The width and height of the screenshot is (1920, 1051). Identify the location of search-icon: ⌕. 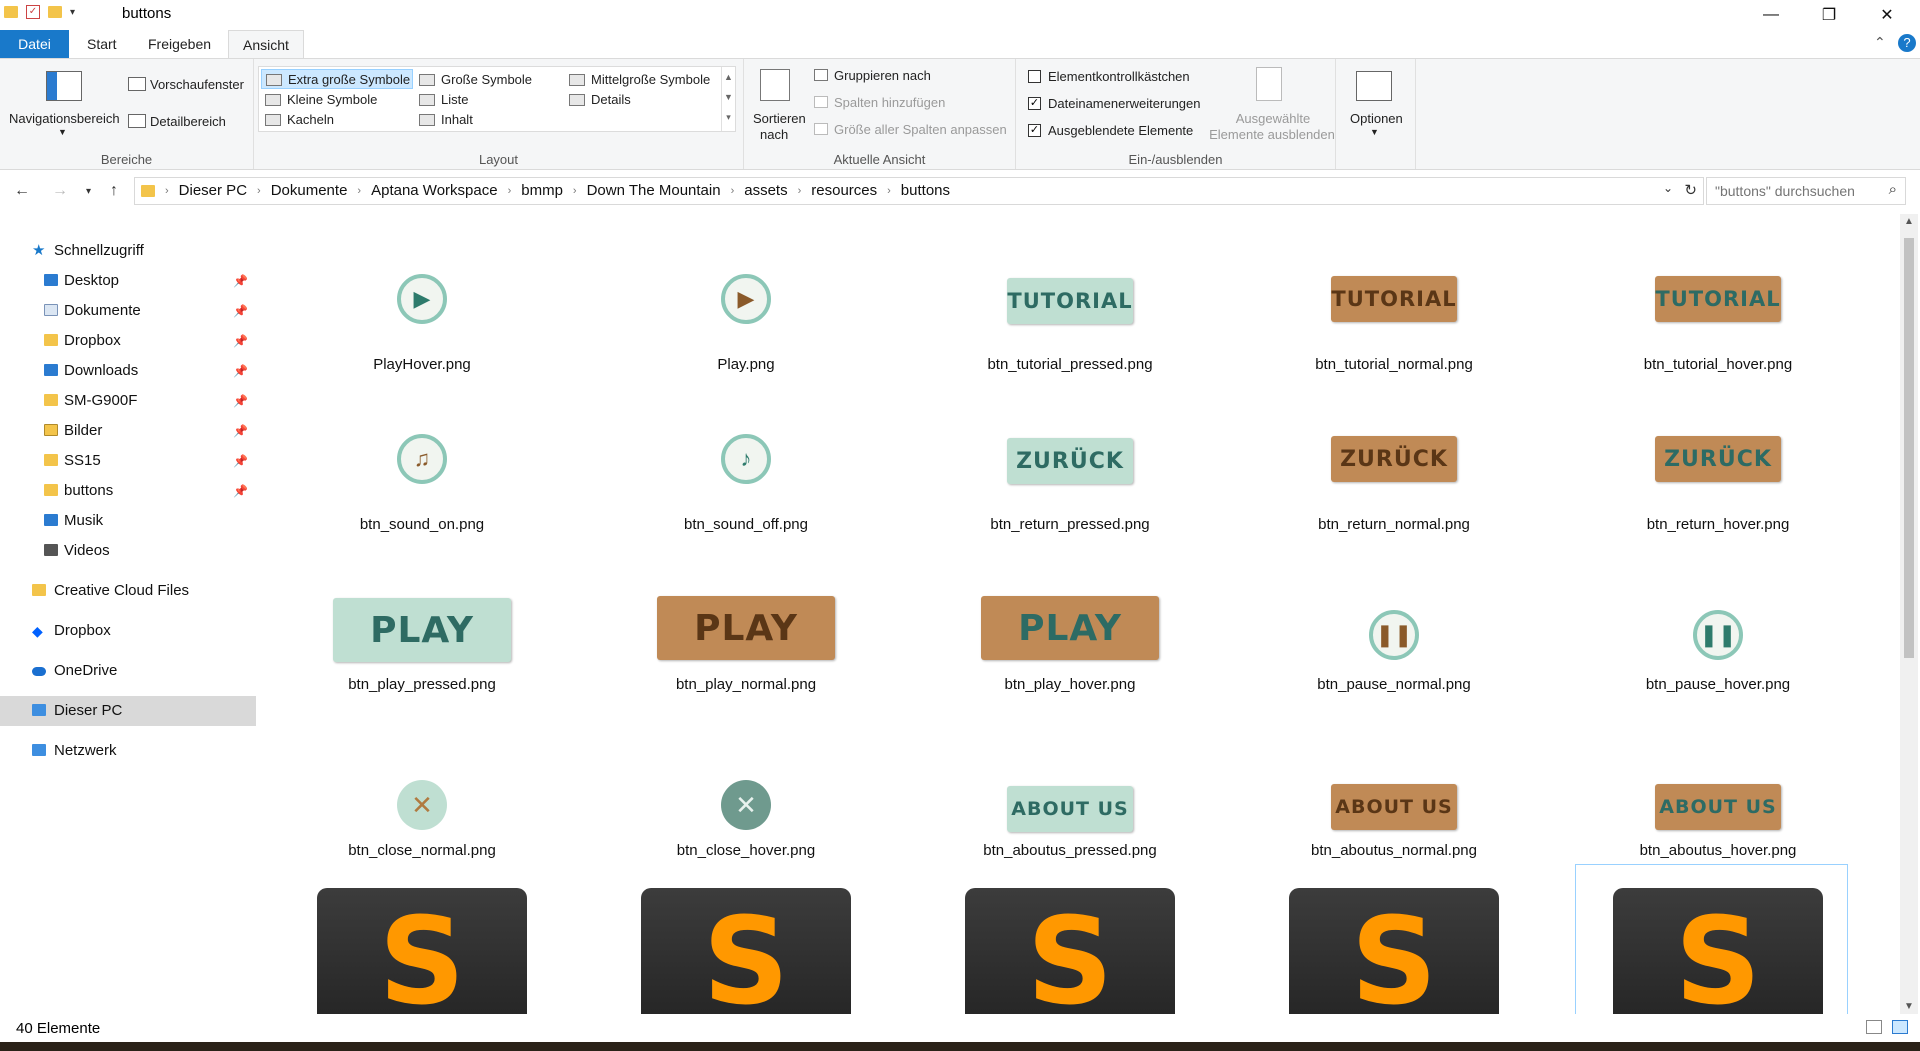
(1893, 189).